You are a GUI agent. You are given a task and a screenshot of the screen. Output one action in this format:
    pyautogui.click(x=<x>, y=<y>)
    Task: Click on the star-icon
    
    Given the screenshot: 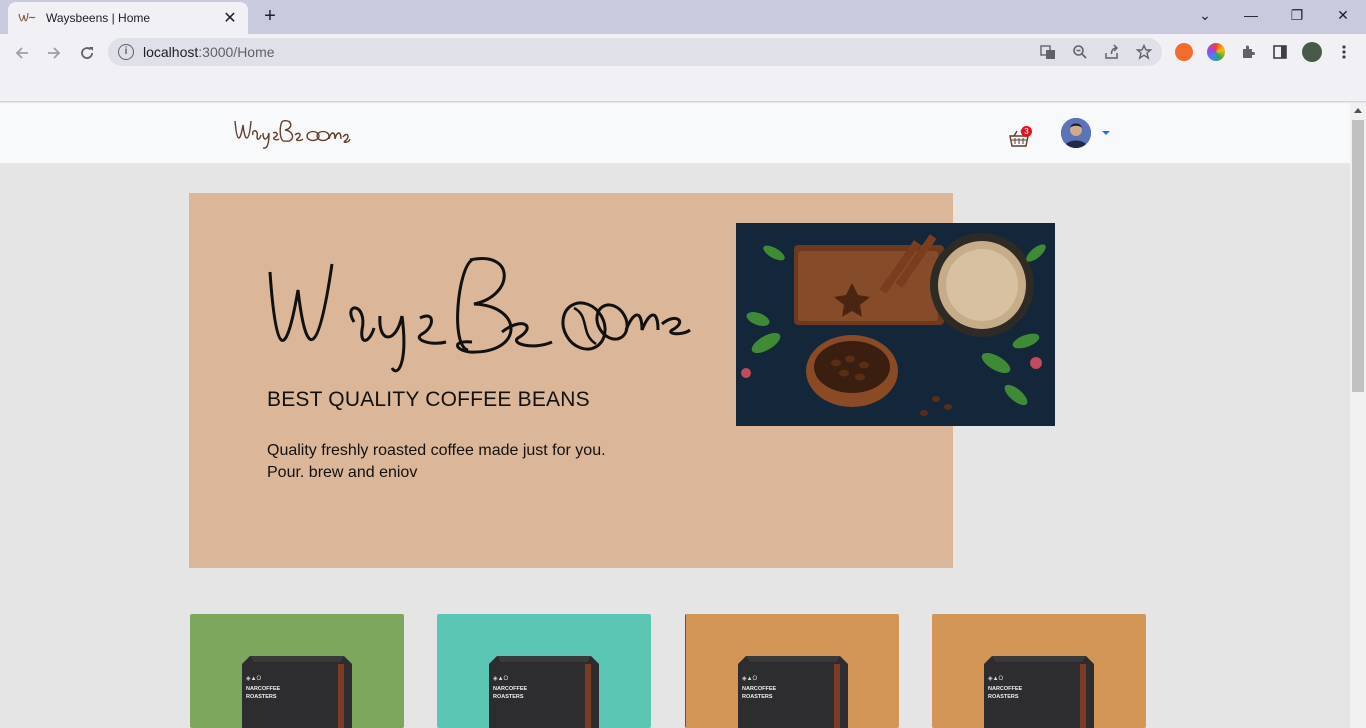 What is the action you would take?
    pyautogui.click(x=1144, y=52)
    